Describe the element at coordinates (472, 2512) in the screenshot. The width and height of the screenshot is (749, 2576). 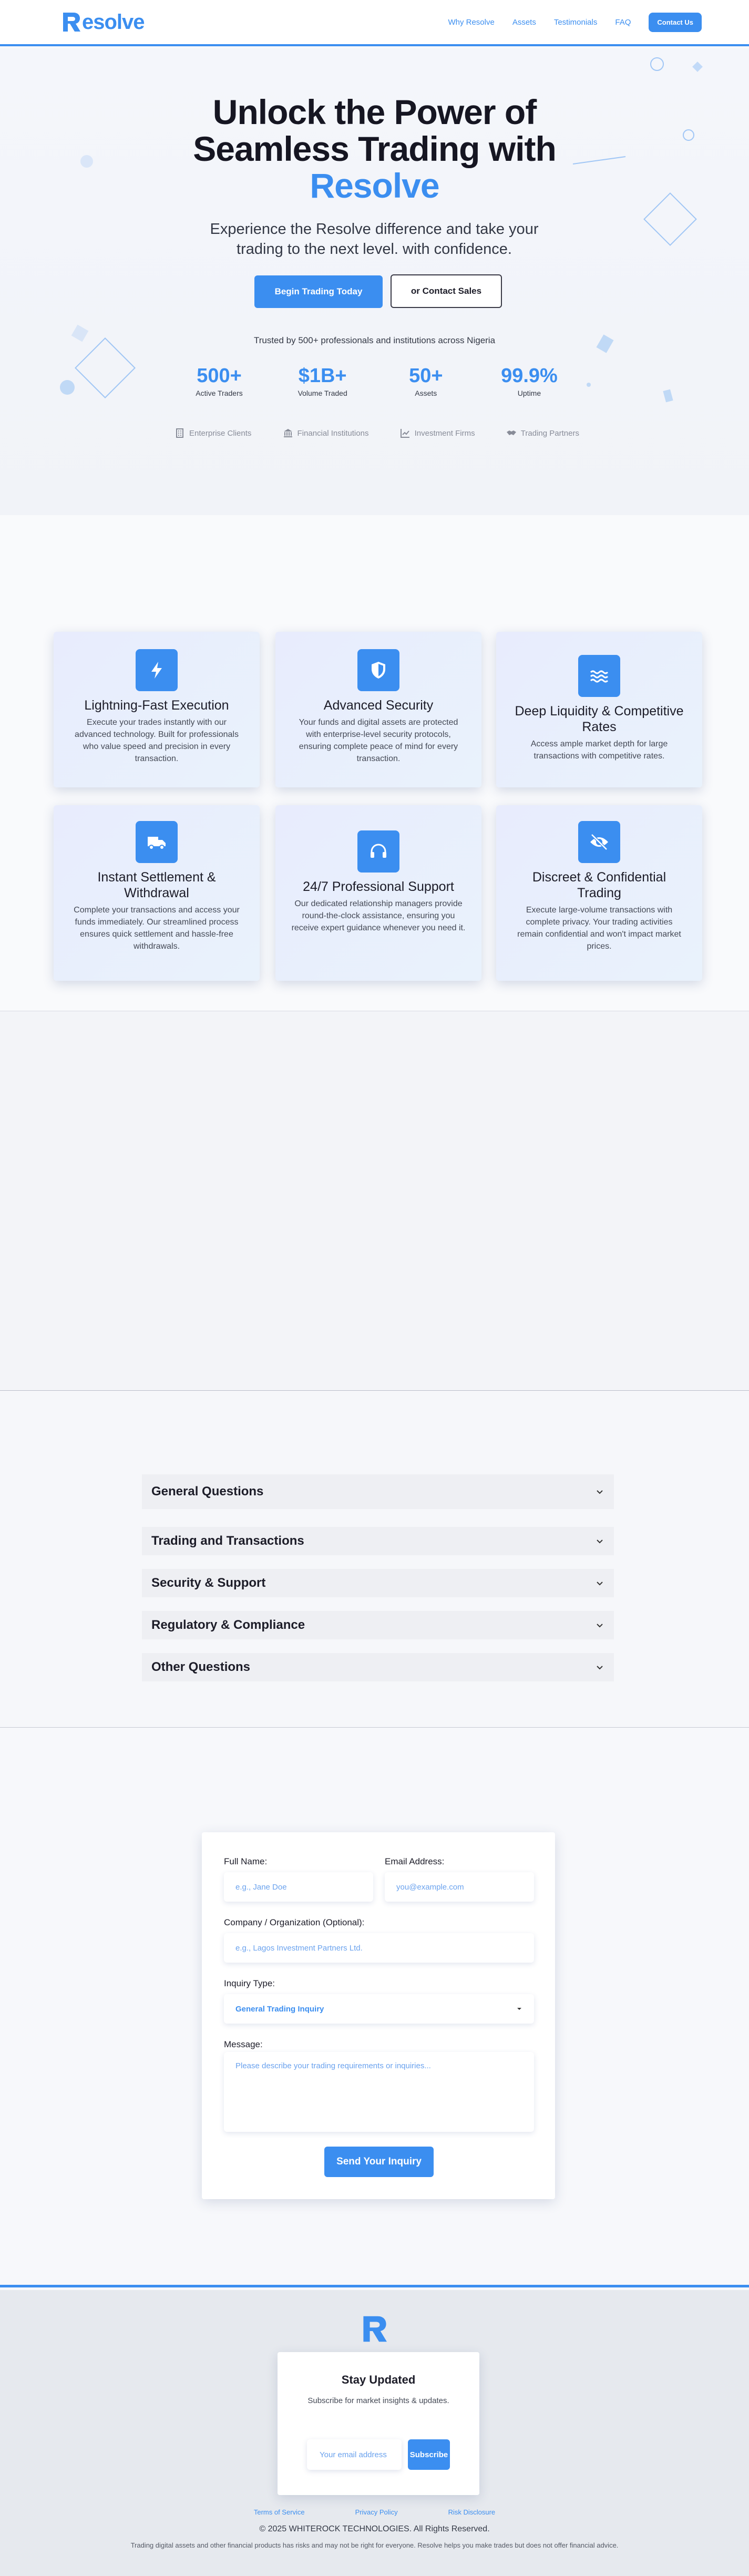
I see `risk-disclosure-link: Risk Disclosure` at that location.